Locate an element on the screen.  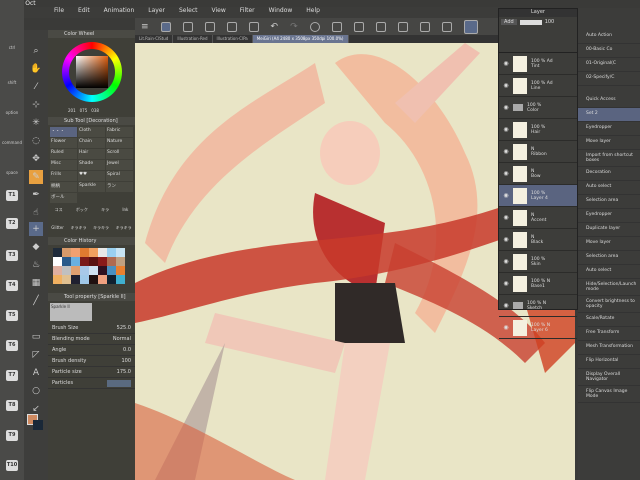
layer-property-icon is located at coordinates (165, 26).